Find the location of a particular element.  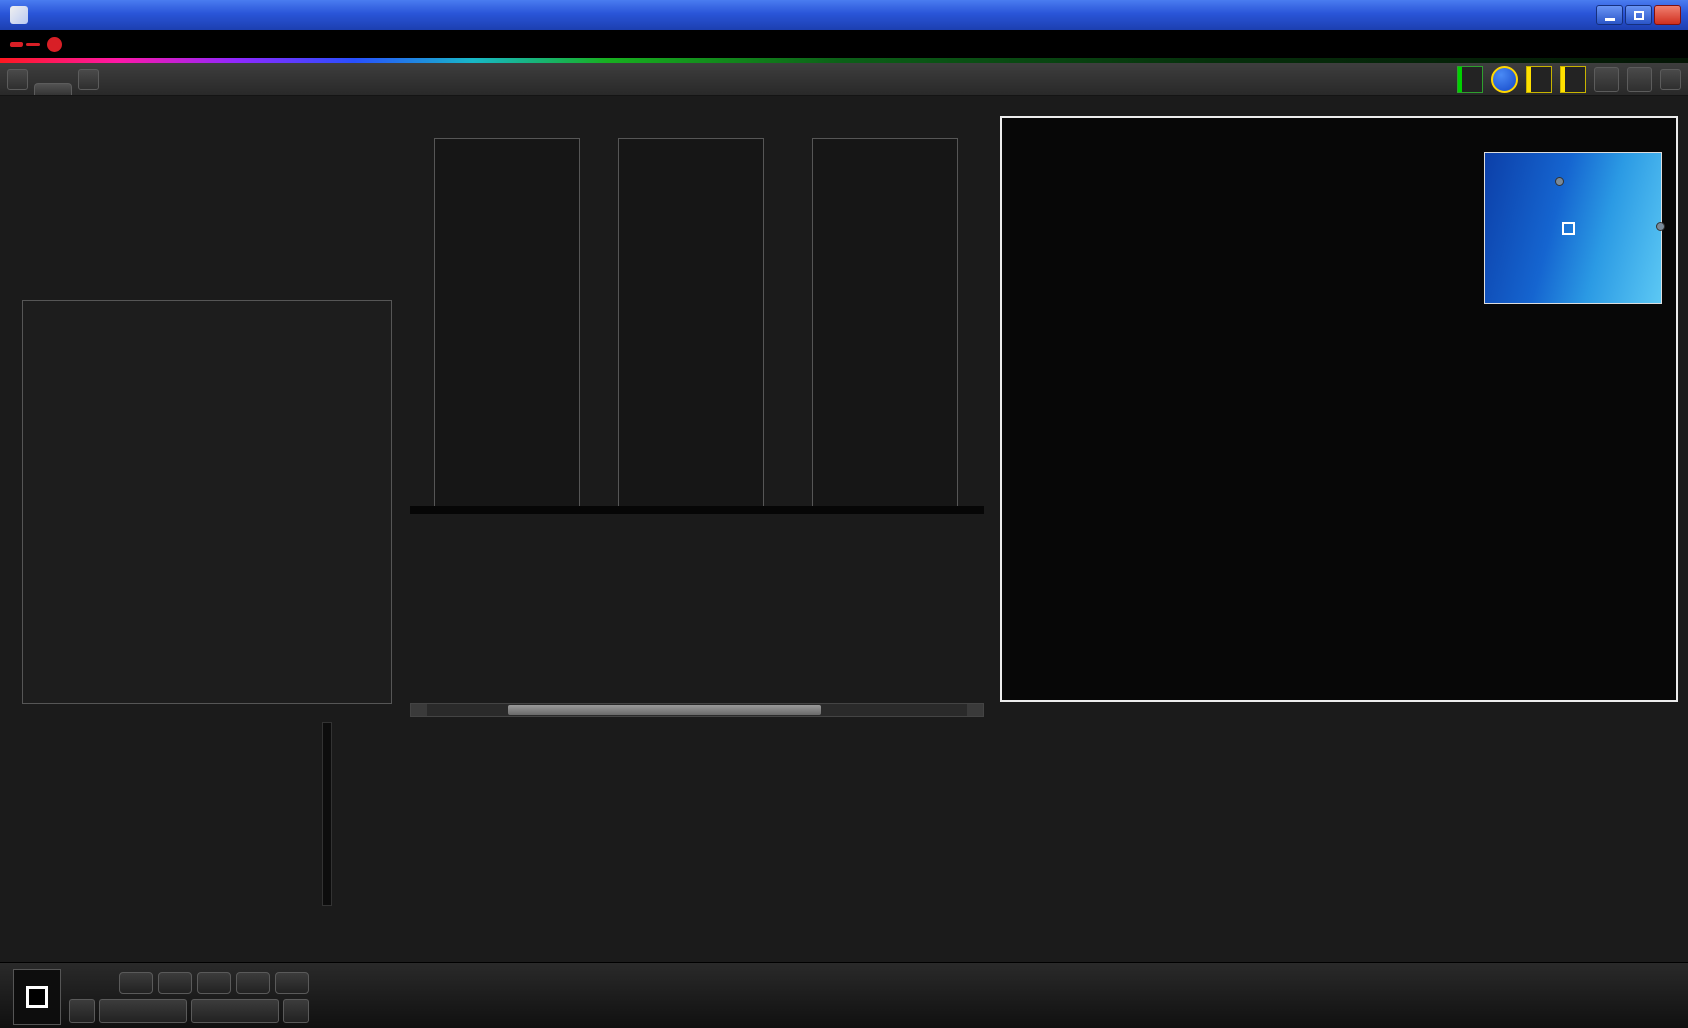

deltah-chart is located at coordinates (871, 315).